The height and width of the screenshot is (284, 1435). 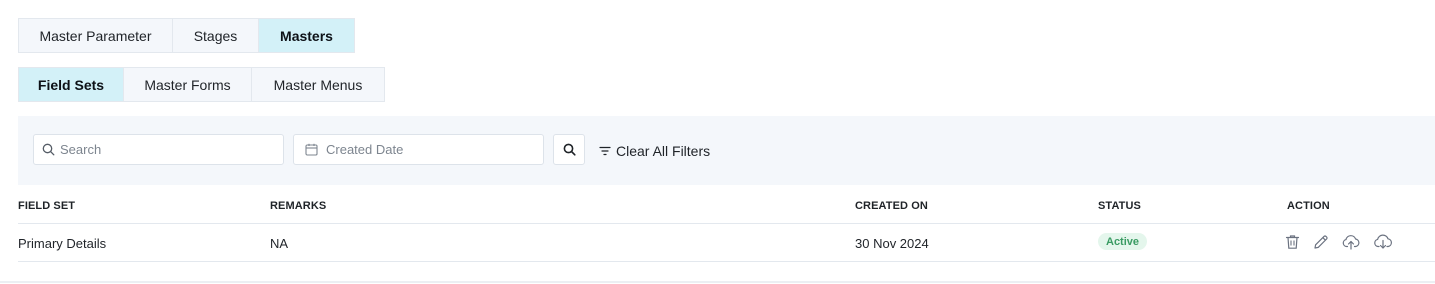 I want to click on filter-icon, so click(x=605, y=151).